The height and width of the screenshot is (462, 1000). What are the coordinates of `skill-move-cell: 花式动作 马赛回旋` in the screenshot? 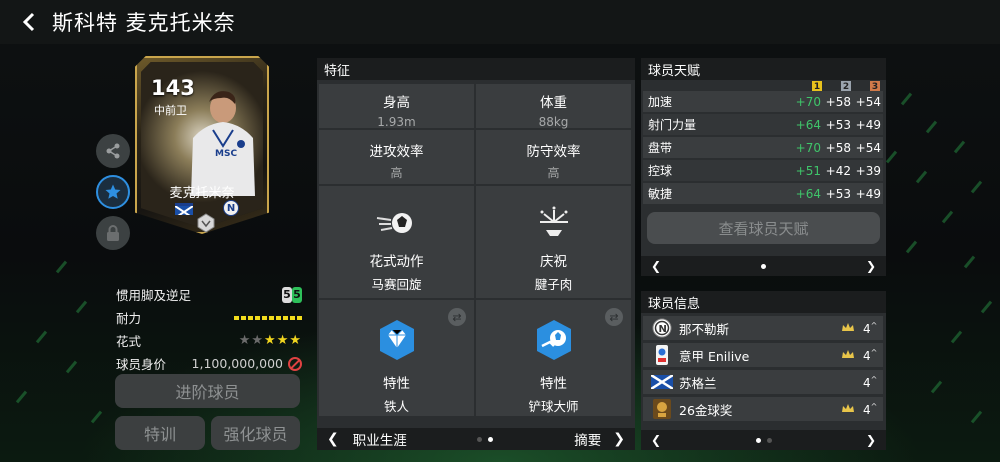 It's located at (396, 242).